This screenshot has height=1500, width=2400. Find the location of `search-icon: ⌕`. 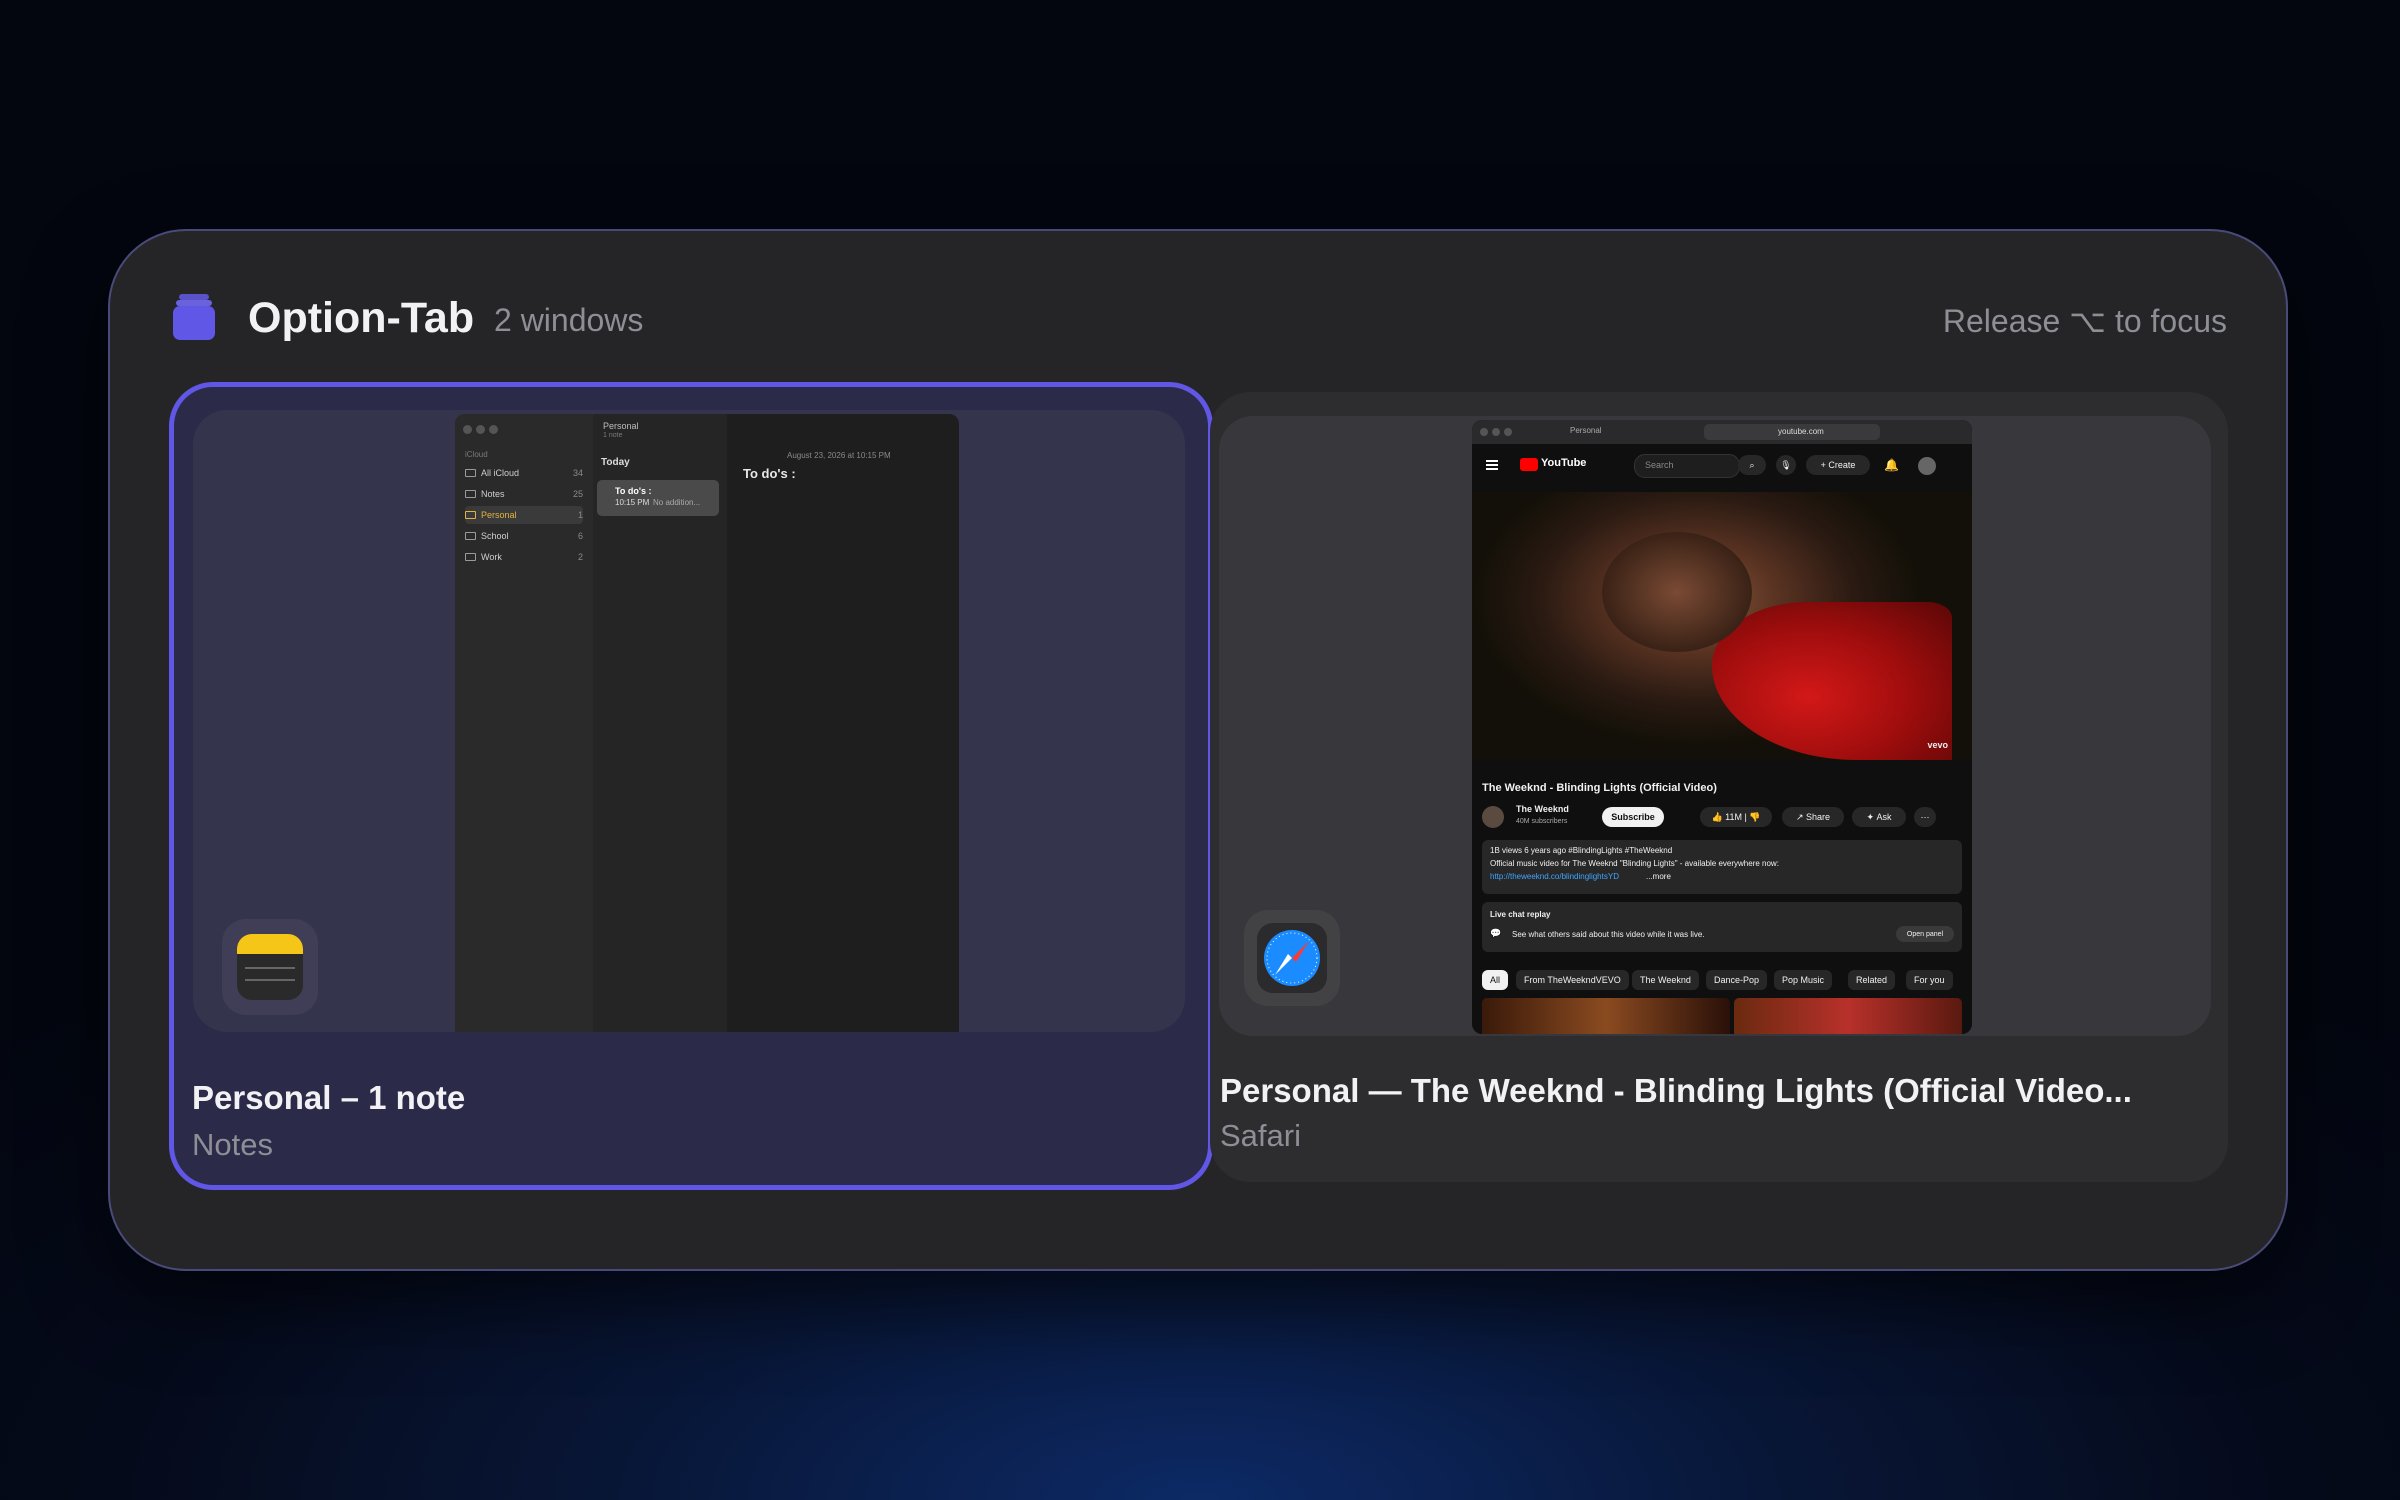

search-icon: ⌕ is located at coordinates (1752, 465).